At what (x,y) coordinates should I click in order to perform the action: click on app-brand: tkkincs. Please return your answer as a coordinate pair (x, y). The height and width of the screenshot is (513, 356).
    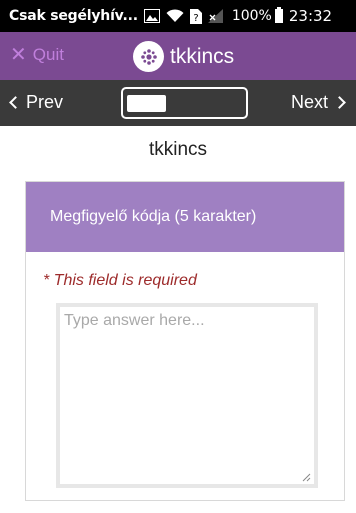
    Looking at the image, I should click on (183, 56).